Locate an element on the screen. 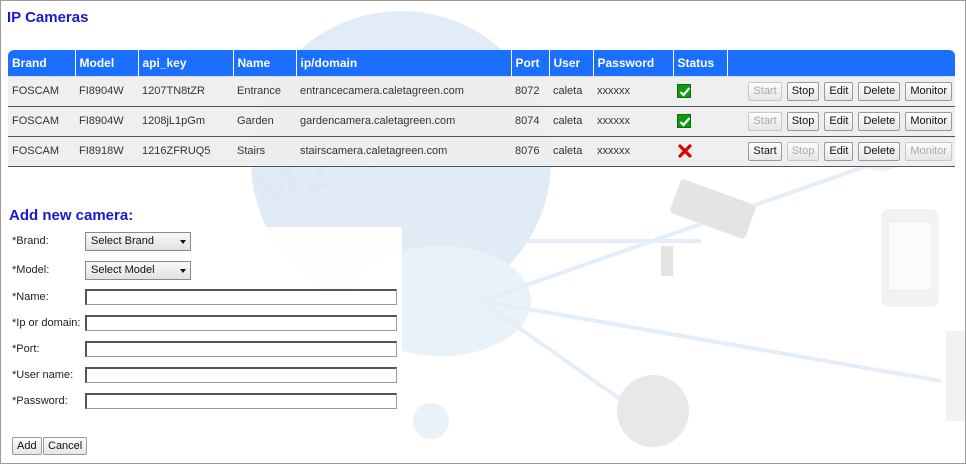  model-label: *Model: is located at coordinates (31, 270).